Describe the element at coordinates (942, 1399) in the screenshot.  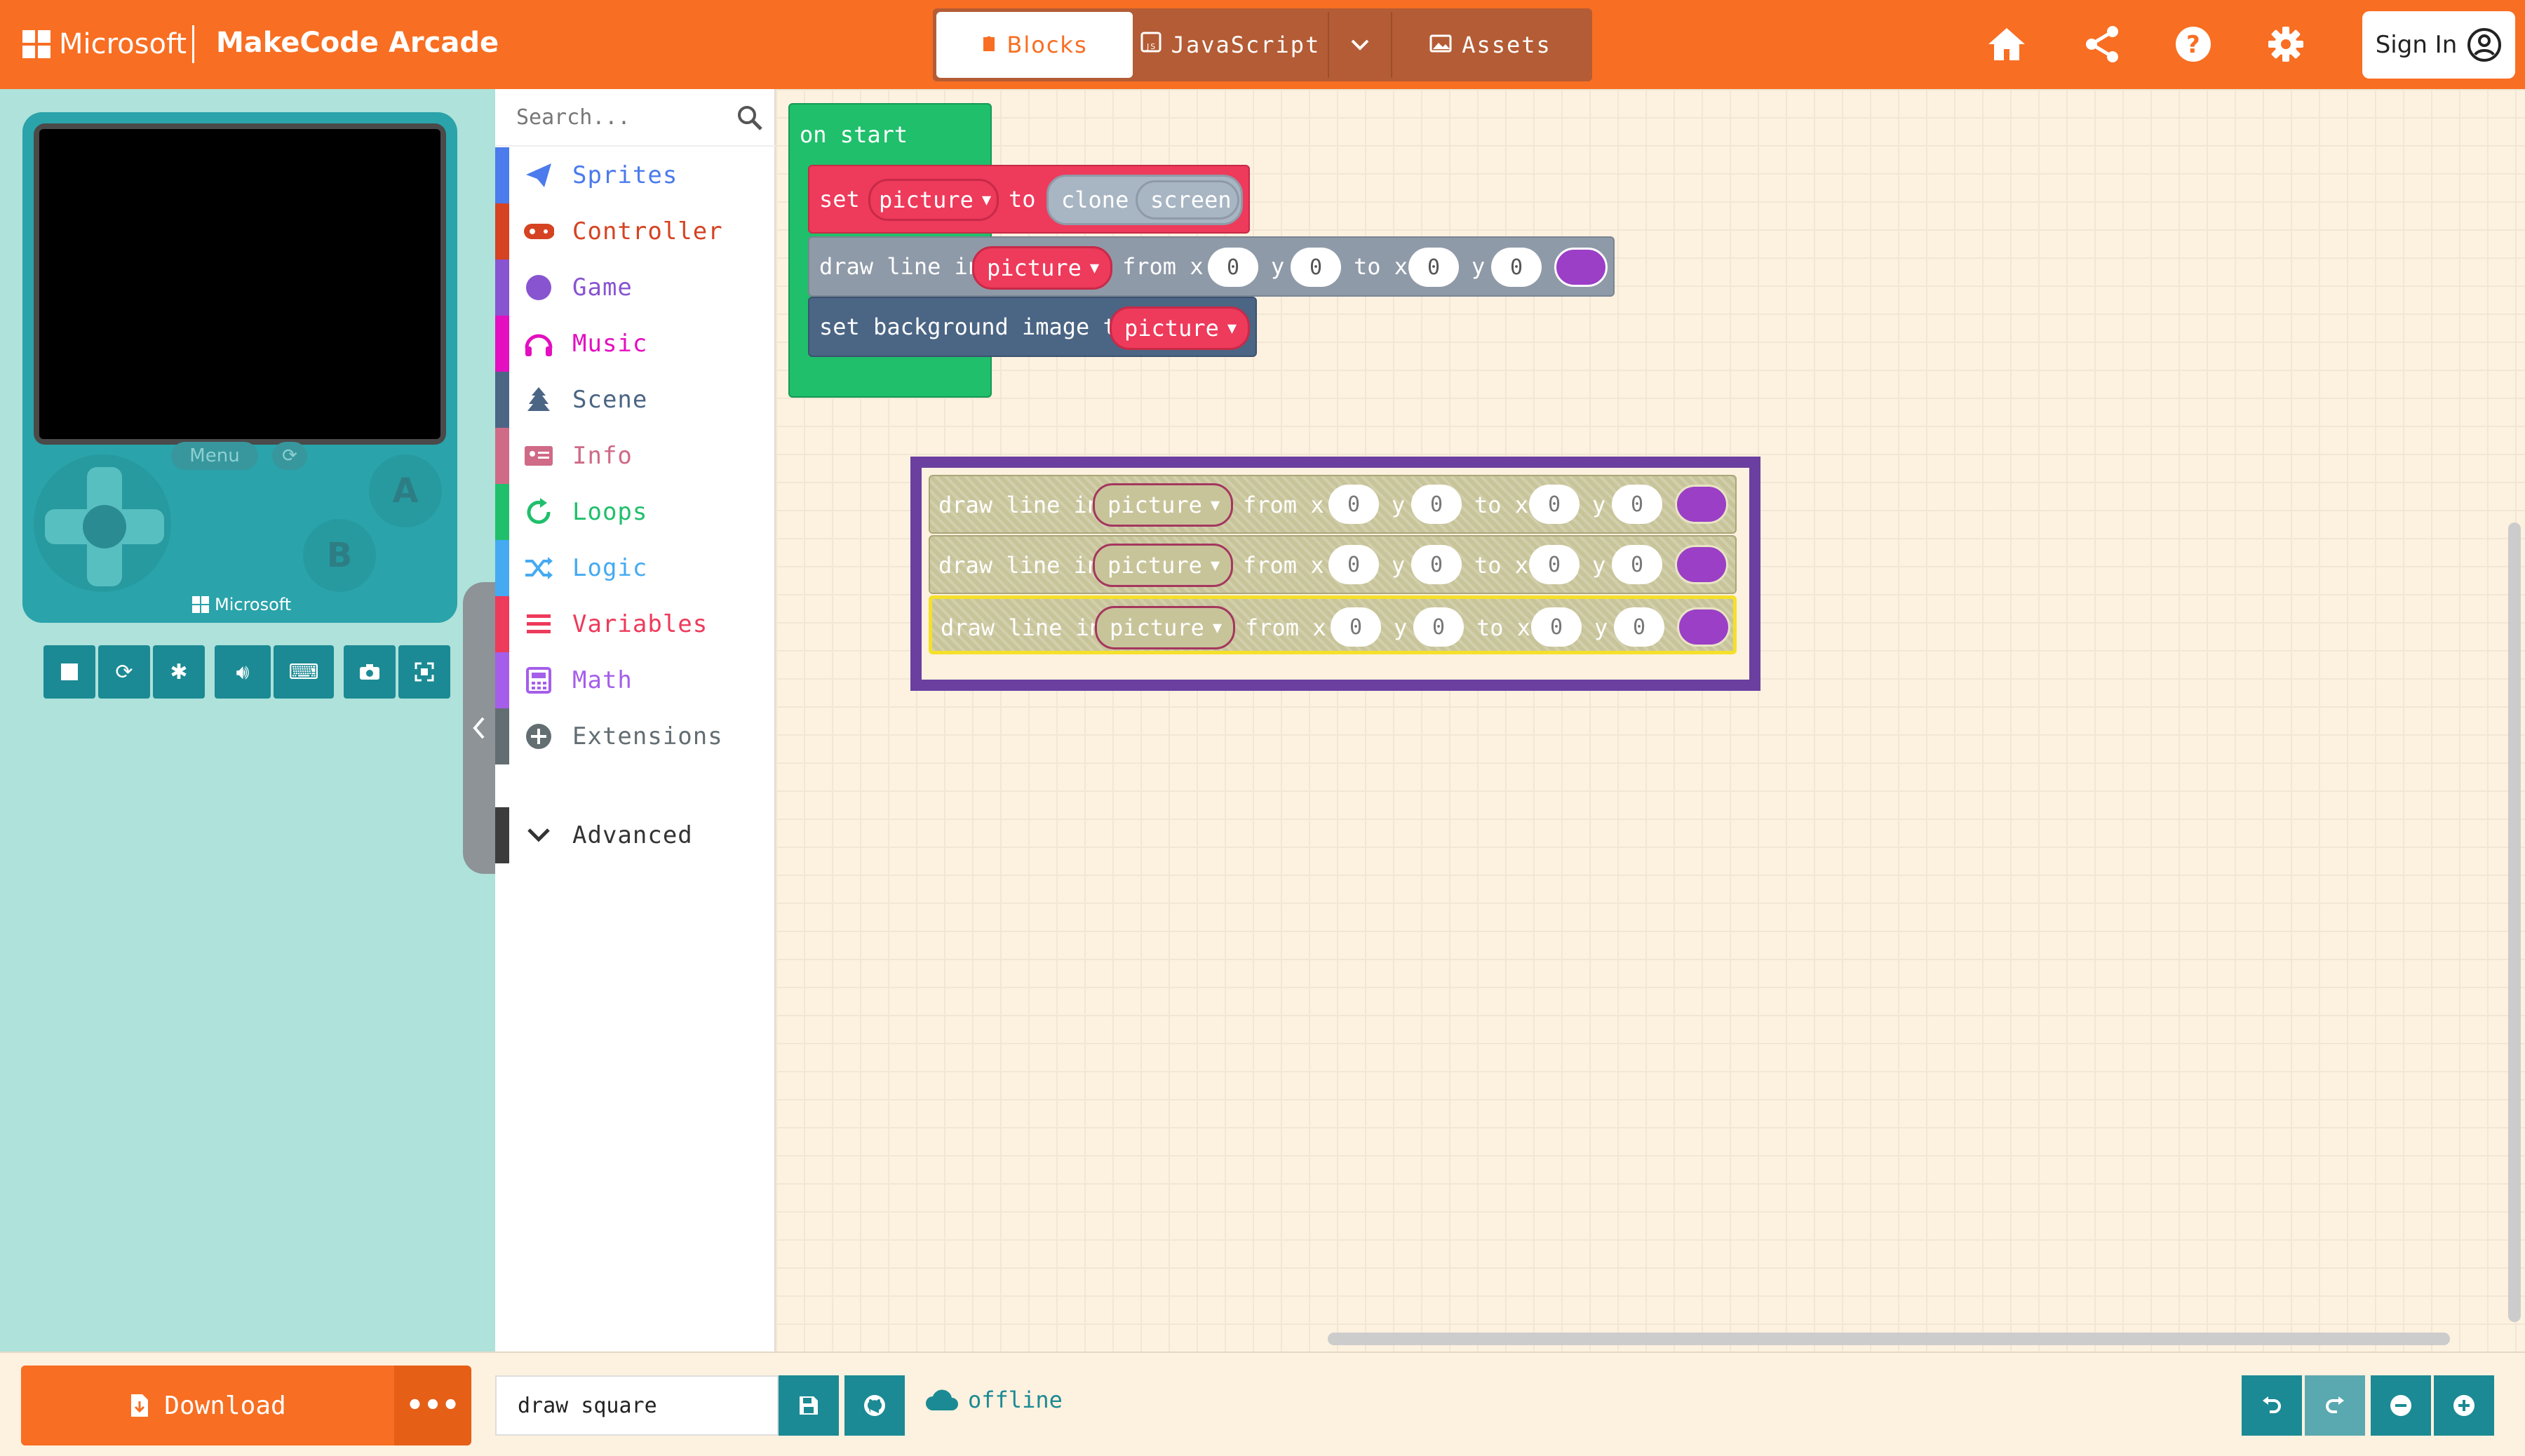
I see `cloud-icon` at that location.